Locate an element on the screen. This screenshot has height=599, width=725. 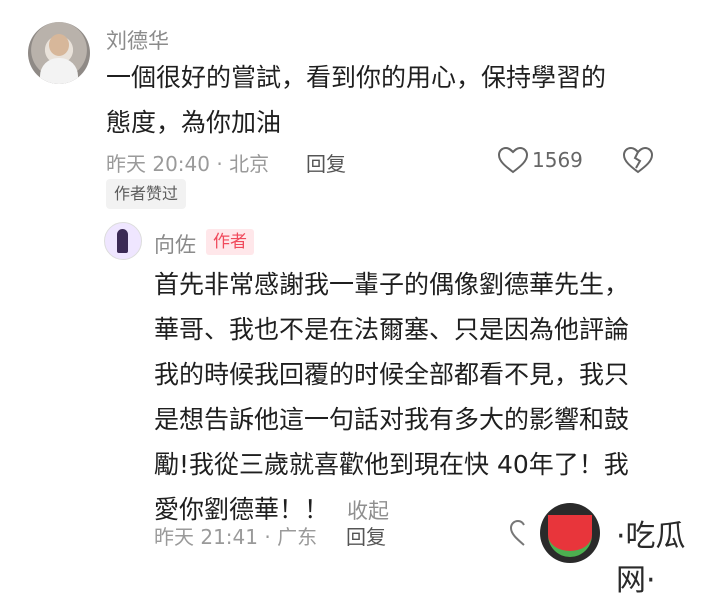
reply-button: 回复 is located at coordinates (326, 162).